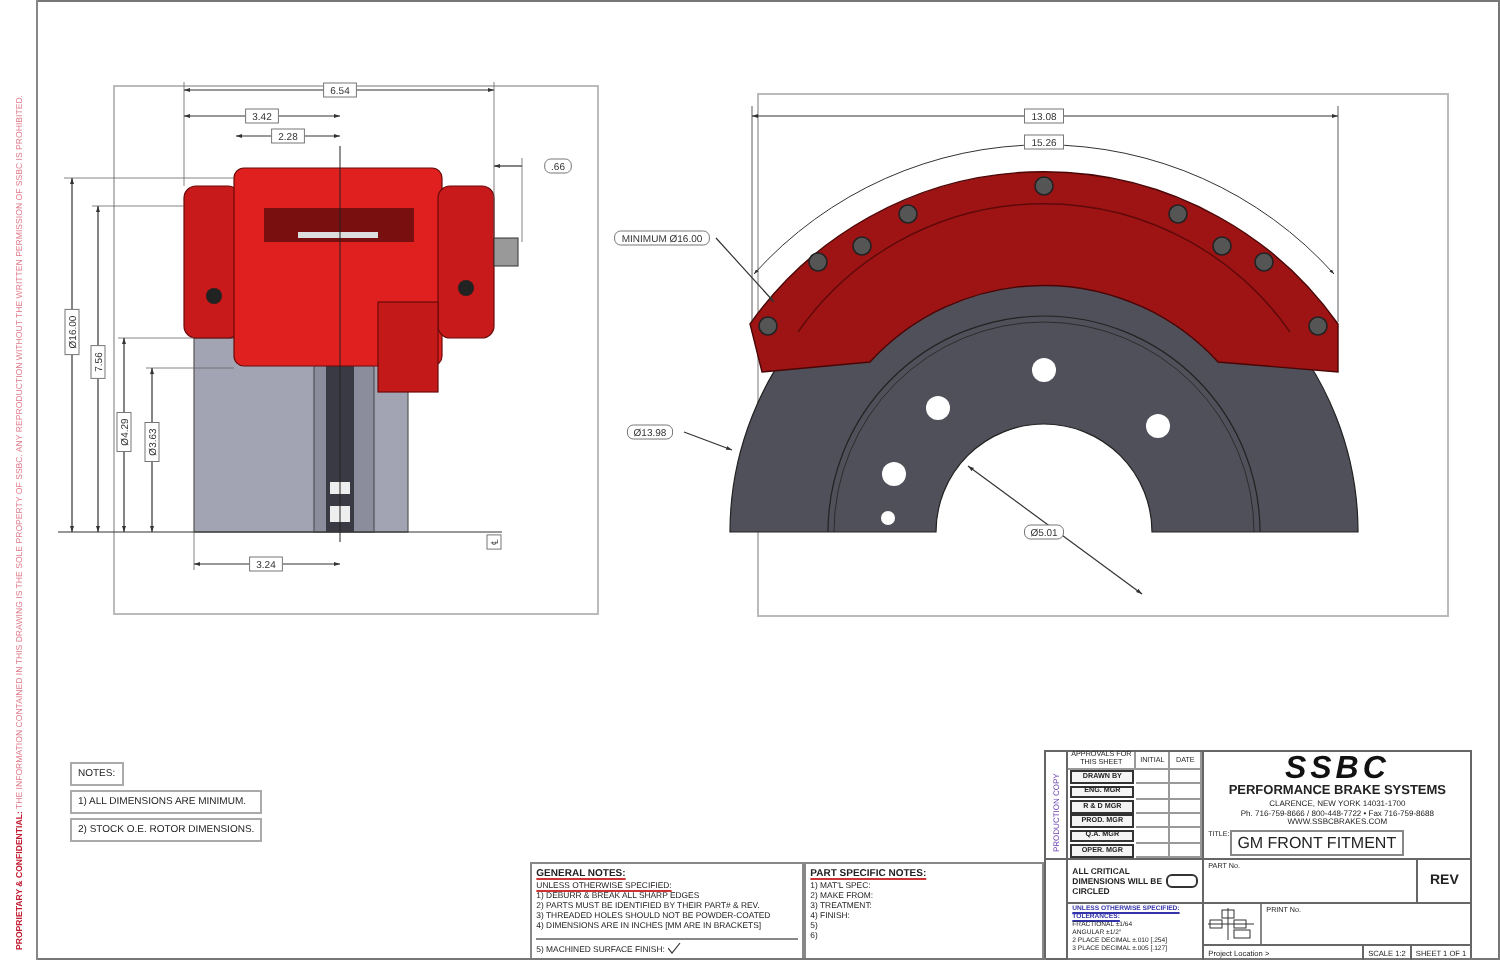 This screenshot has width=1500, height=960. I want to click on projection-symbol-icon, so click(1232, 924).